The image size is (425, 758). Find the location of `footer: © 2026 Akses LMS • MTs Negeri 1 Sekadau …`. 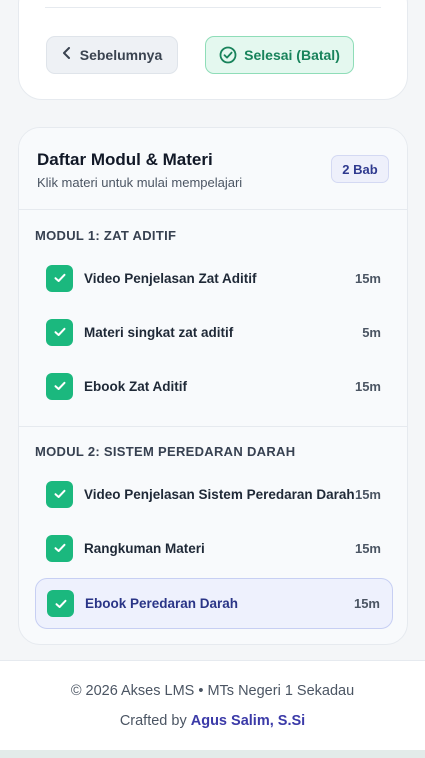

footer: © 2026 Akses LMS • MTs Negeri 1 Sekadau … is located at coordinates (212, 705).